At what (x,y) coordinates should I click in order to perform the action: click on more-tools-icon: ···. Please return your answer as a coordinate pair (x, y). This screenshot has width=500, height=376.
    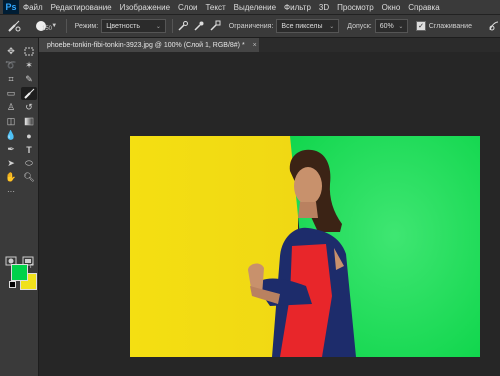
    Looking at the image, I should click on (11, 191).